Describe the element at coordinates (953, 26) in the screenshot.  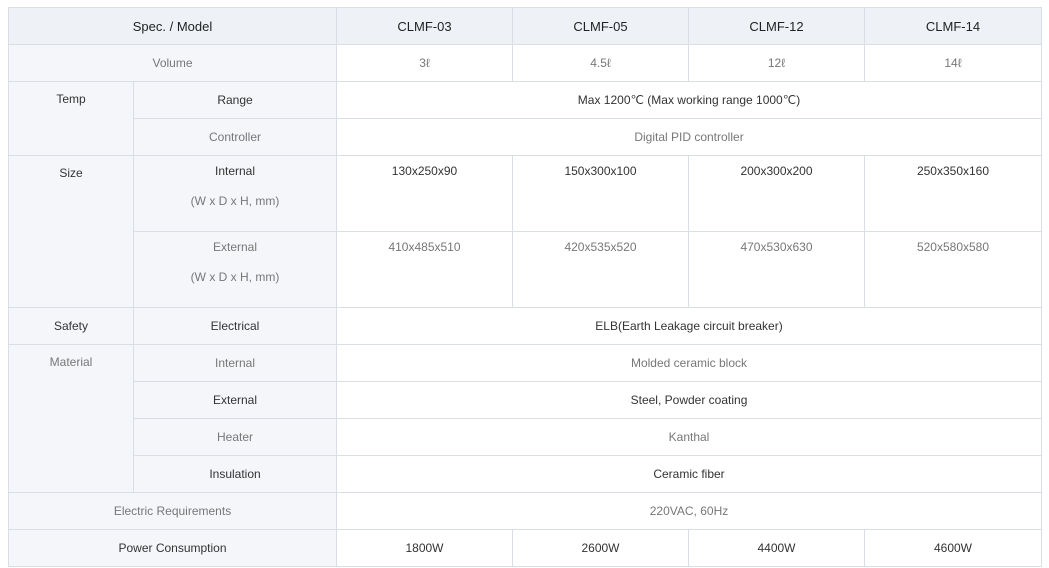
I see `model-header: CLMF-14` at that location.